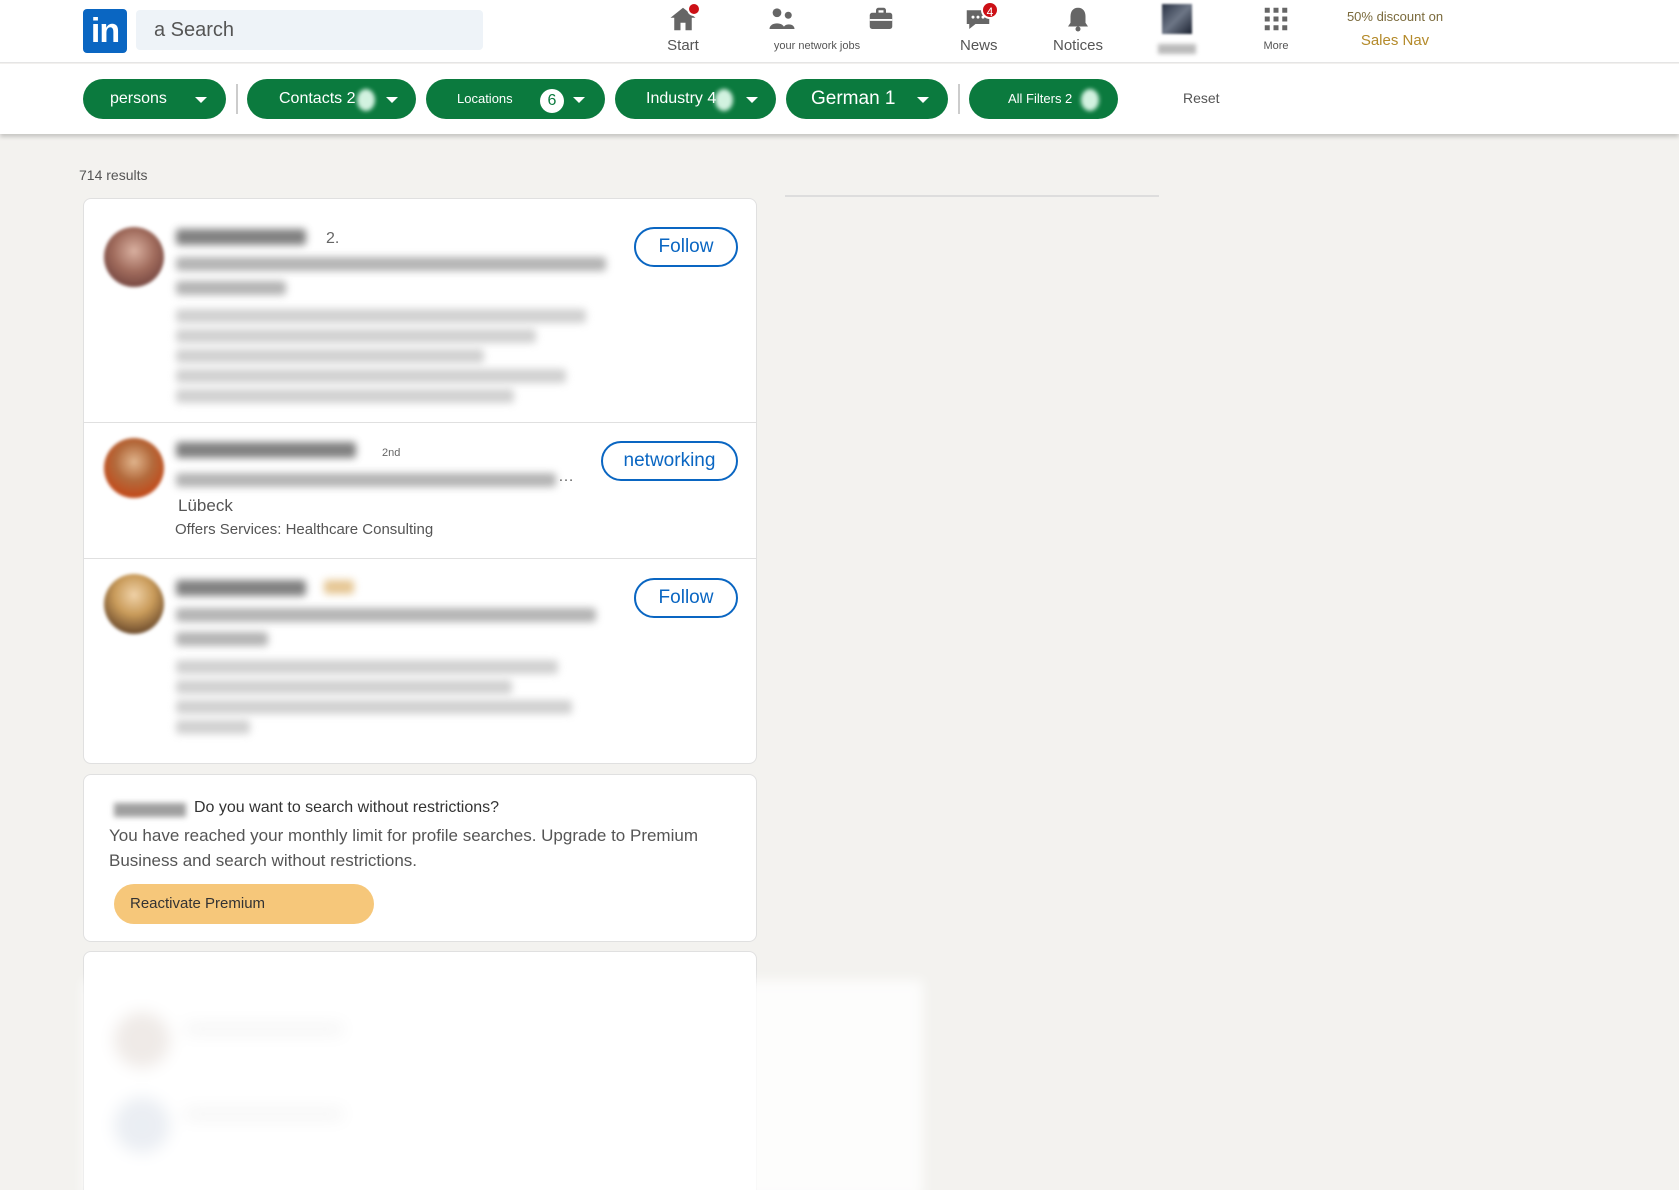  Describe the element at coordinates (1201, 98) in the screenshot. I see `reset-filters-button: Reset` at that location.